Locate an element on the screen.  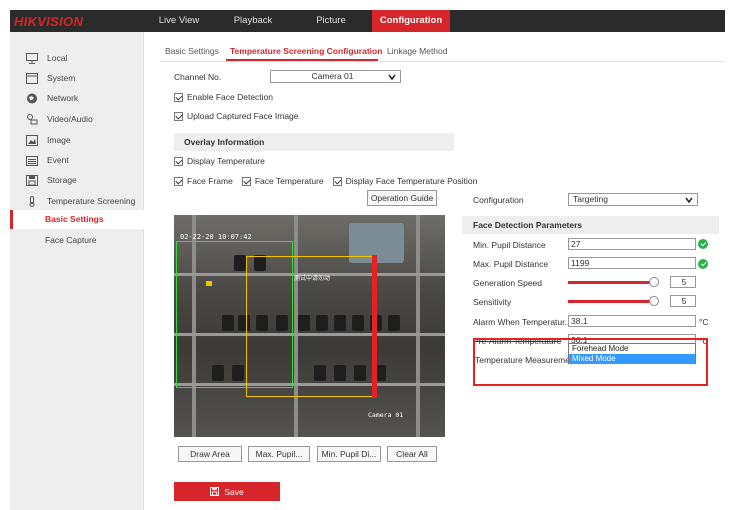
overlay-section-title: Overlay Information is located at coordinates (314, 142).